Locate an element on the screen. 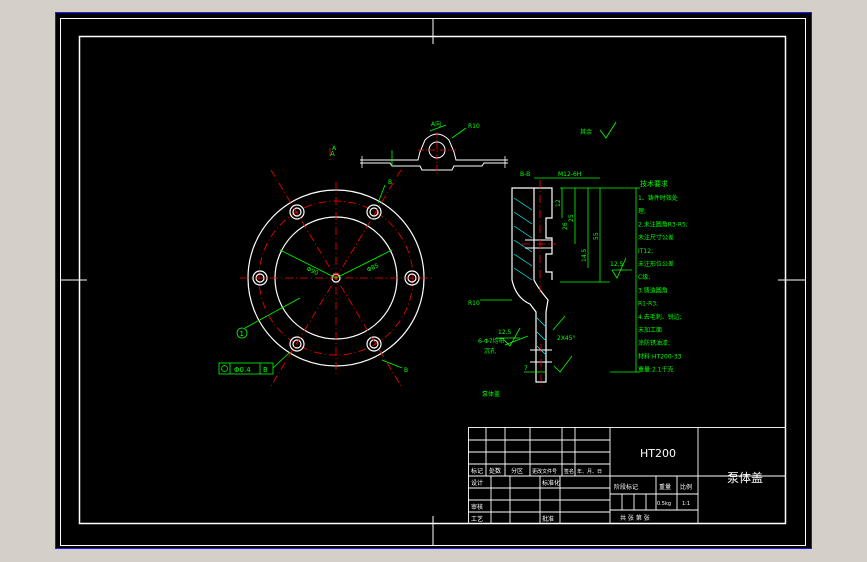 The width and height of the screenshot is (867, 562). title-head-1: 标记 is located at coordinates (477, 471).